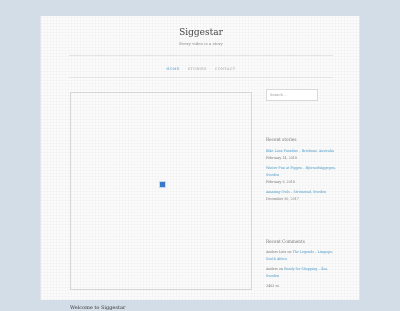  I want to click on story-date: December 30, 2017, so click(282, 199).